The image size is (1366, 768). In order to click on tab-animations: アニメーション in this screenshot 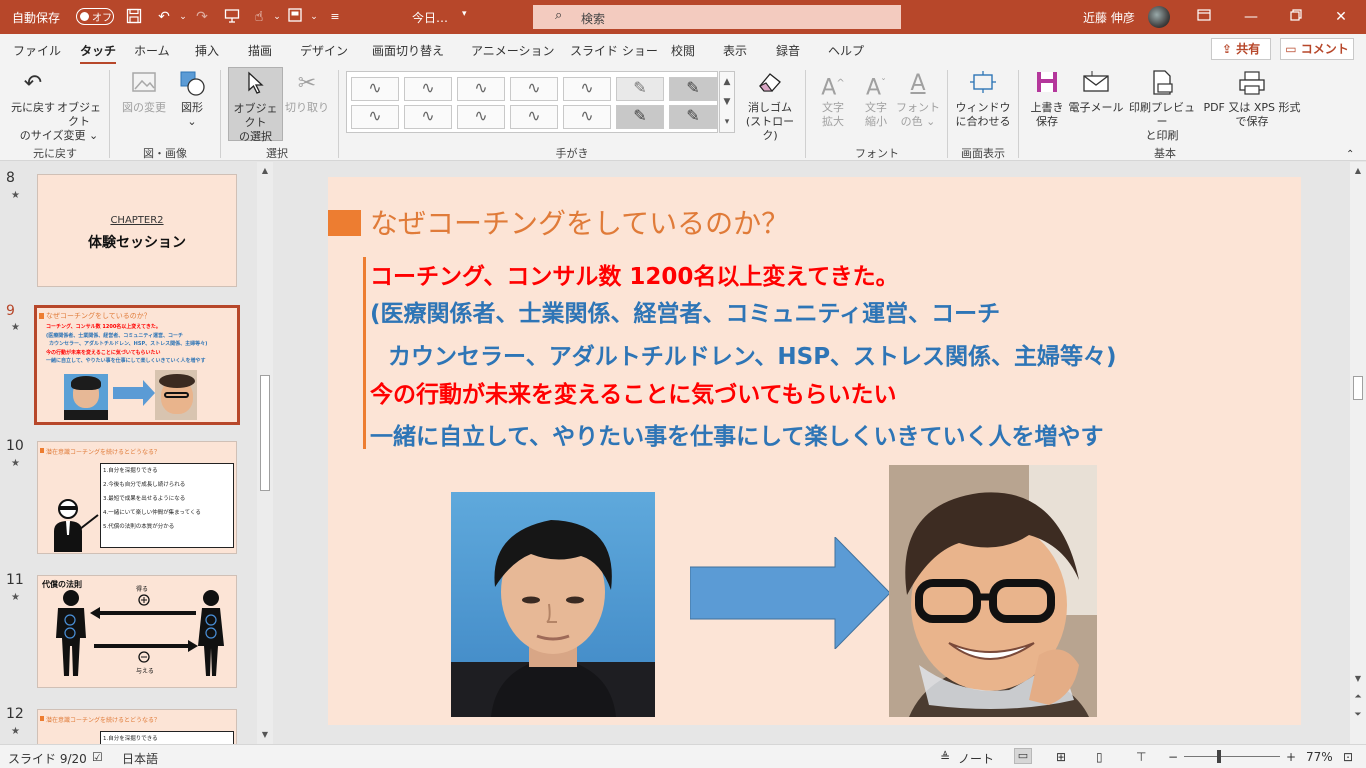, I will do `click(513, 50)`.